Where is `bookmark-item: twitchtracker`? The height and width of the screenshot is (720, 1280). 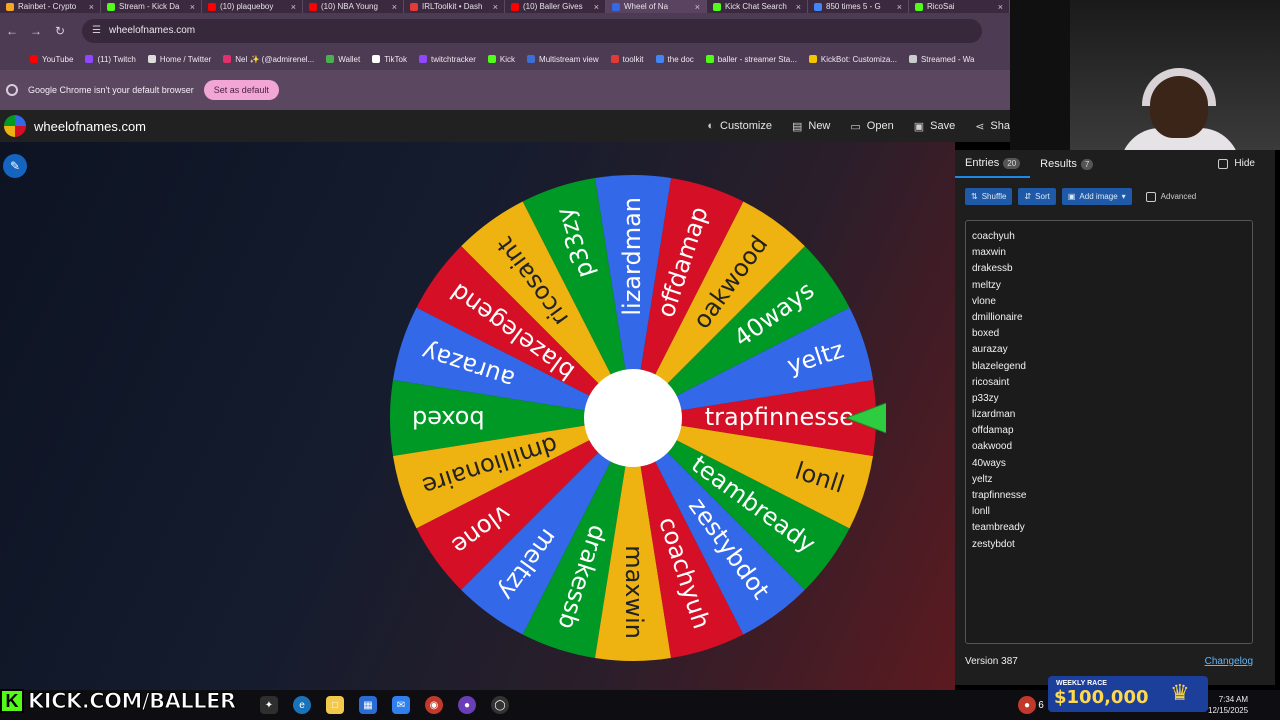 bookmark-item: twitchtracker is located at coordinates (447, 59).